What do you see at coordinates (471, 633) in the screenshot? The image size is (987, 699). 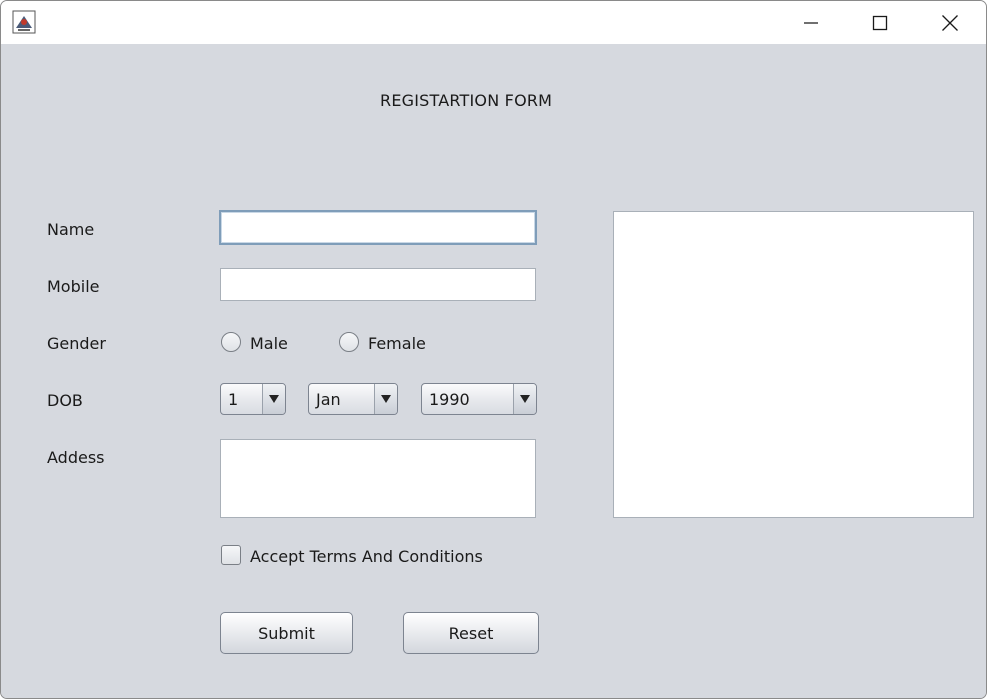 I see `reset-button: Reset` at bounding box center [471, 633].